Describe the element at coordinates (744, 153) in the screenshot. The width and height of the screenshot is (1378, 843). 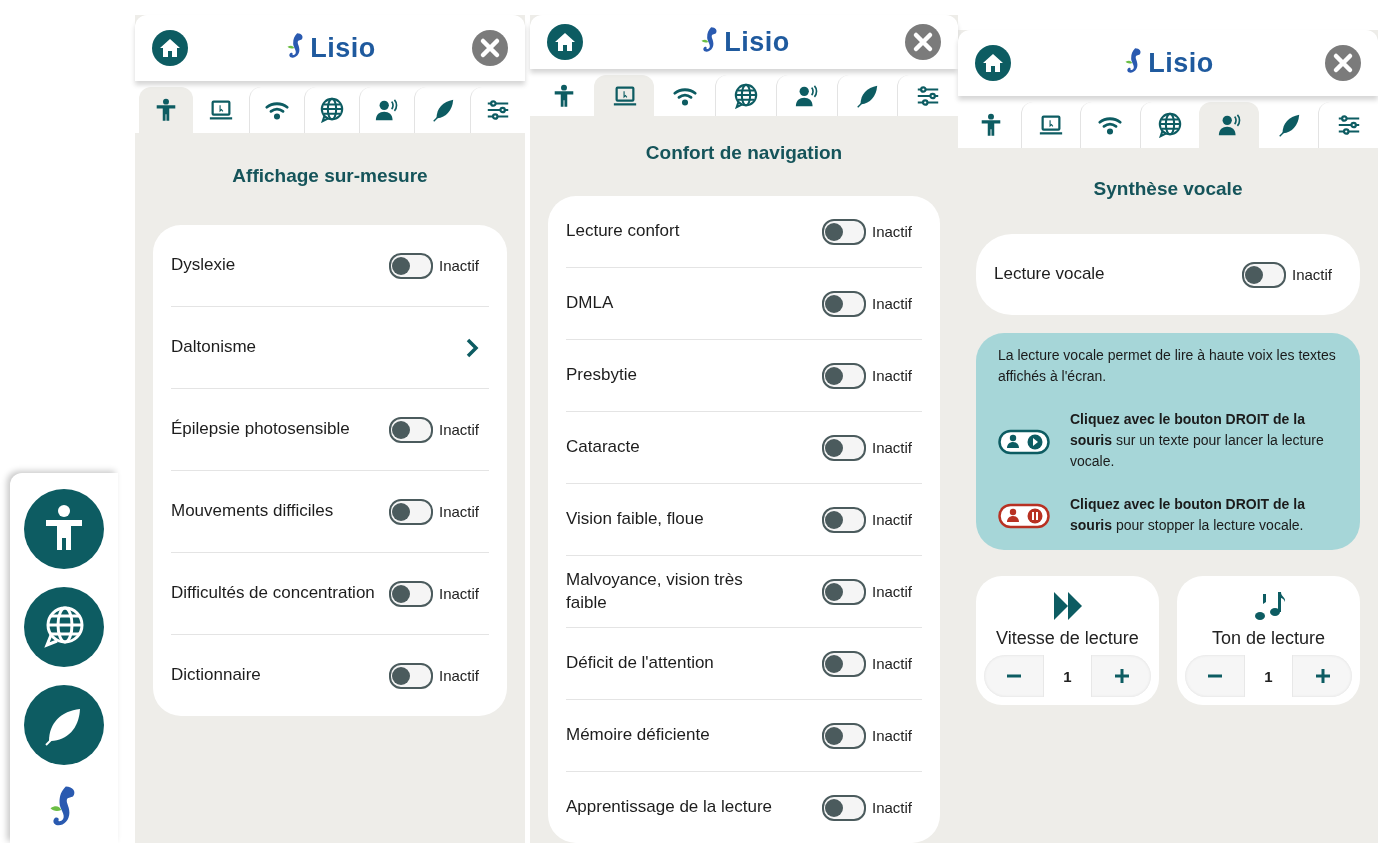
I see `section-heading: Confort de navigation` at that location.